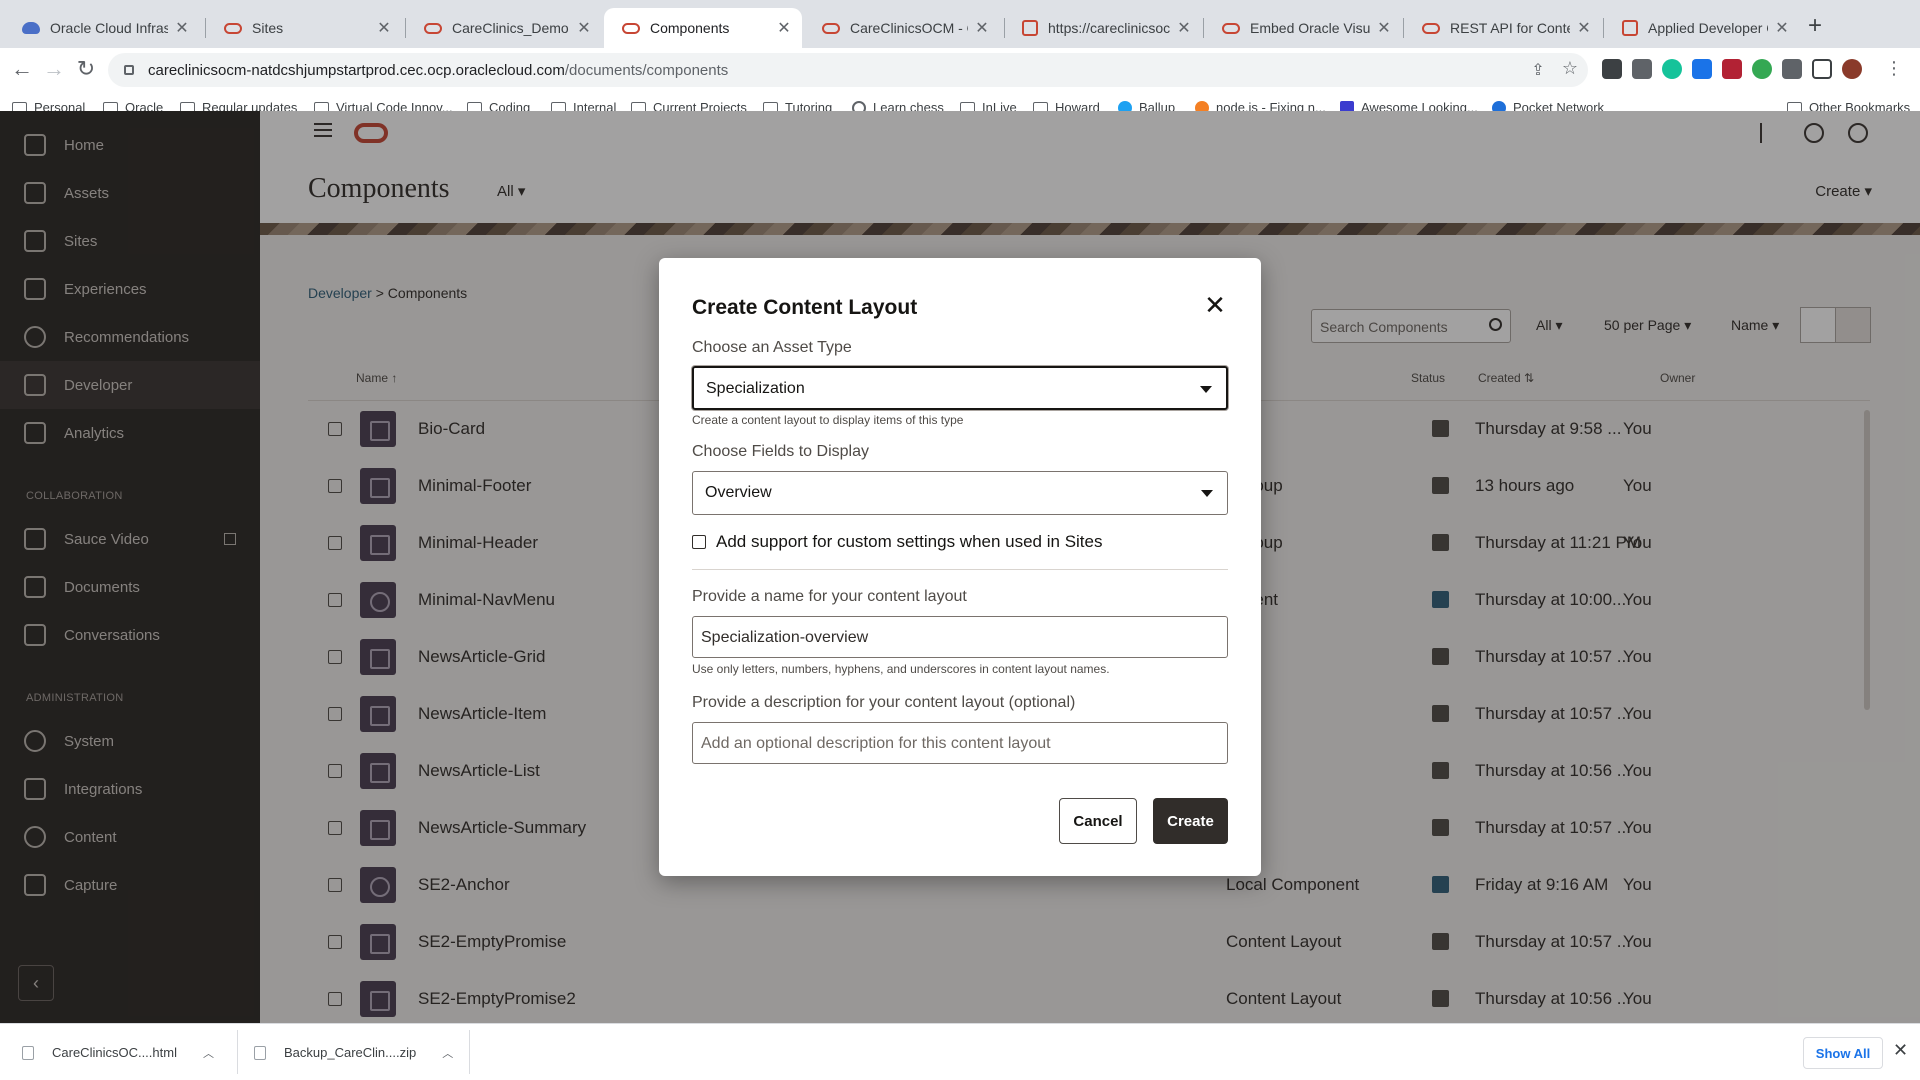 Image resolution: width=1920 pixels, height=1080 pixels. I want to click on download-icon, so click(1702, 69).